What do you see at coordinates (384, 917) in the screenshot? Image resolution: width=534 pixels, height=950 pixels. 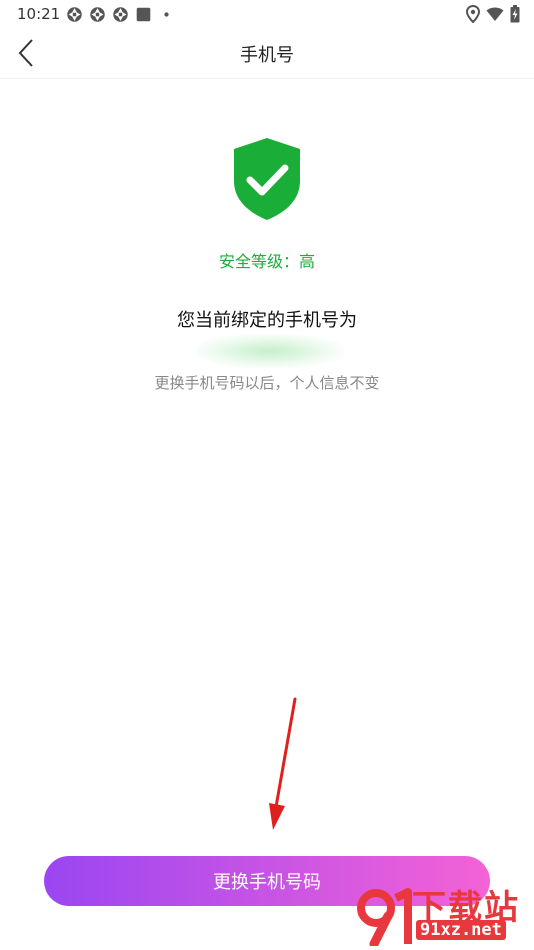 I see `watermark-logo` at bounding box center [384, 917].